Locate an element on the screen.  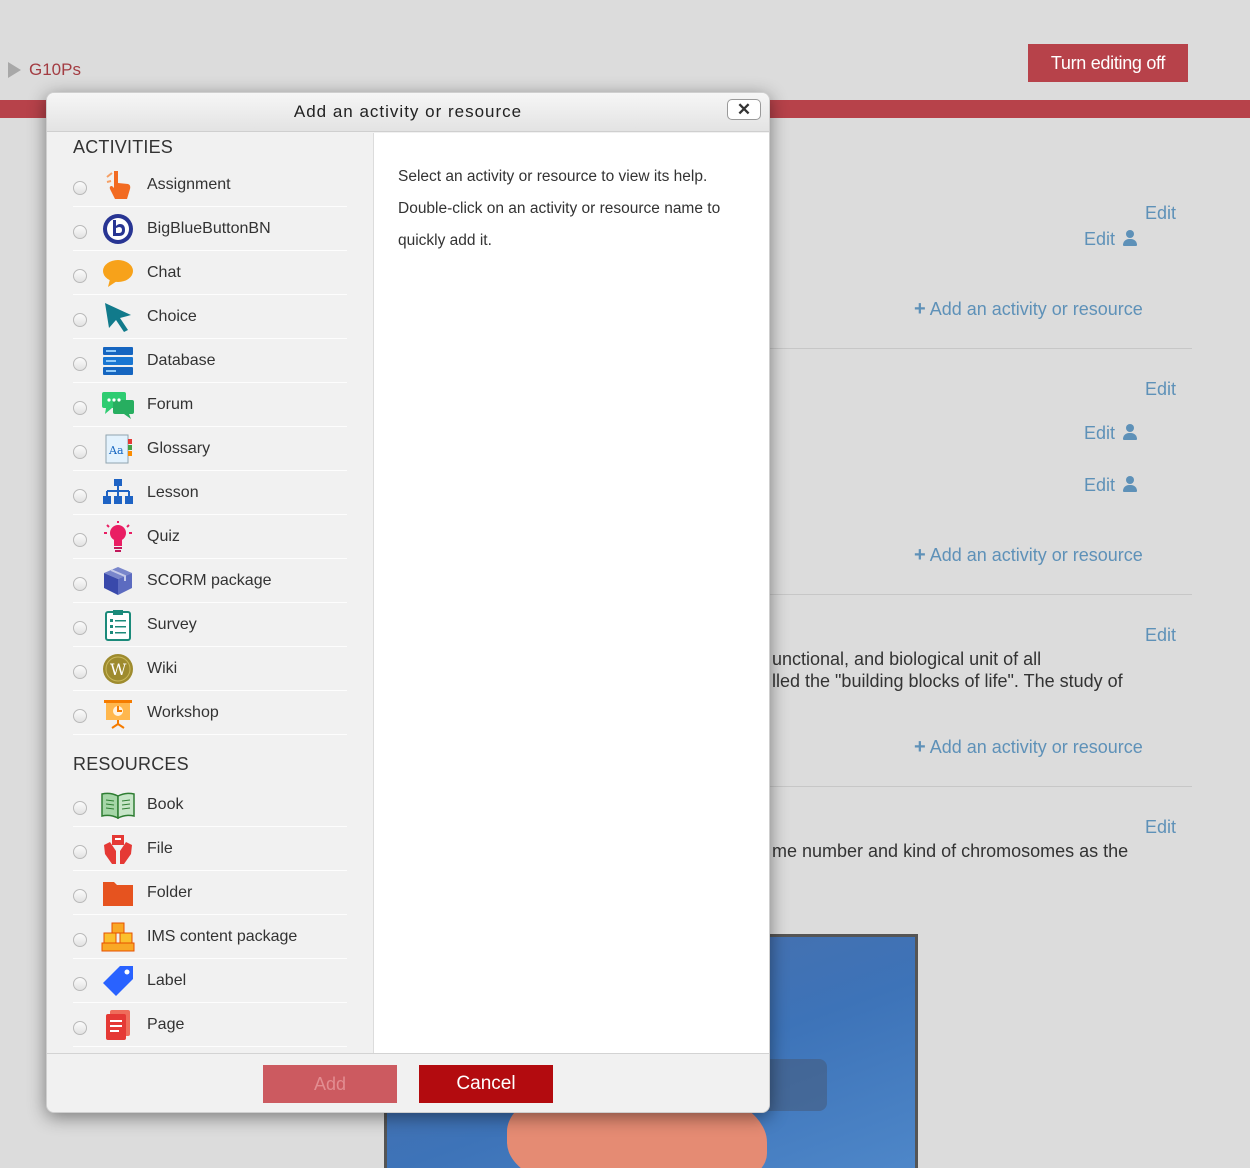
option-file: File is located at coordinates (210, 849).